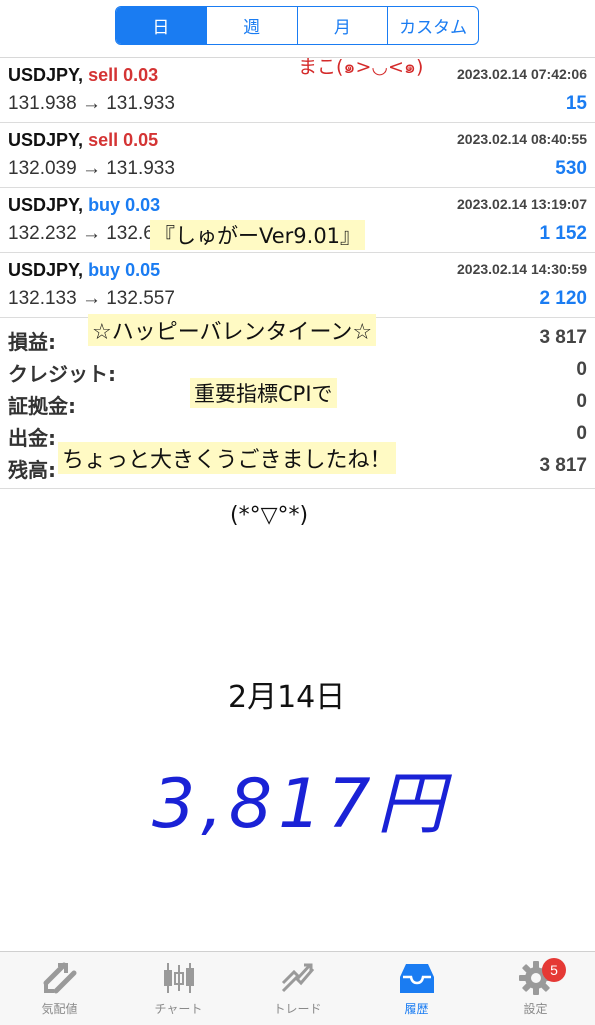 The height and width of the screenshot is (1025, 595). What do you see at coordinates (576, 103) in the screenshot?
I see `trade-profit: 15` at bounding box center [576, 103].